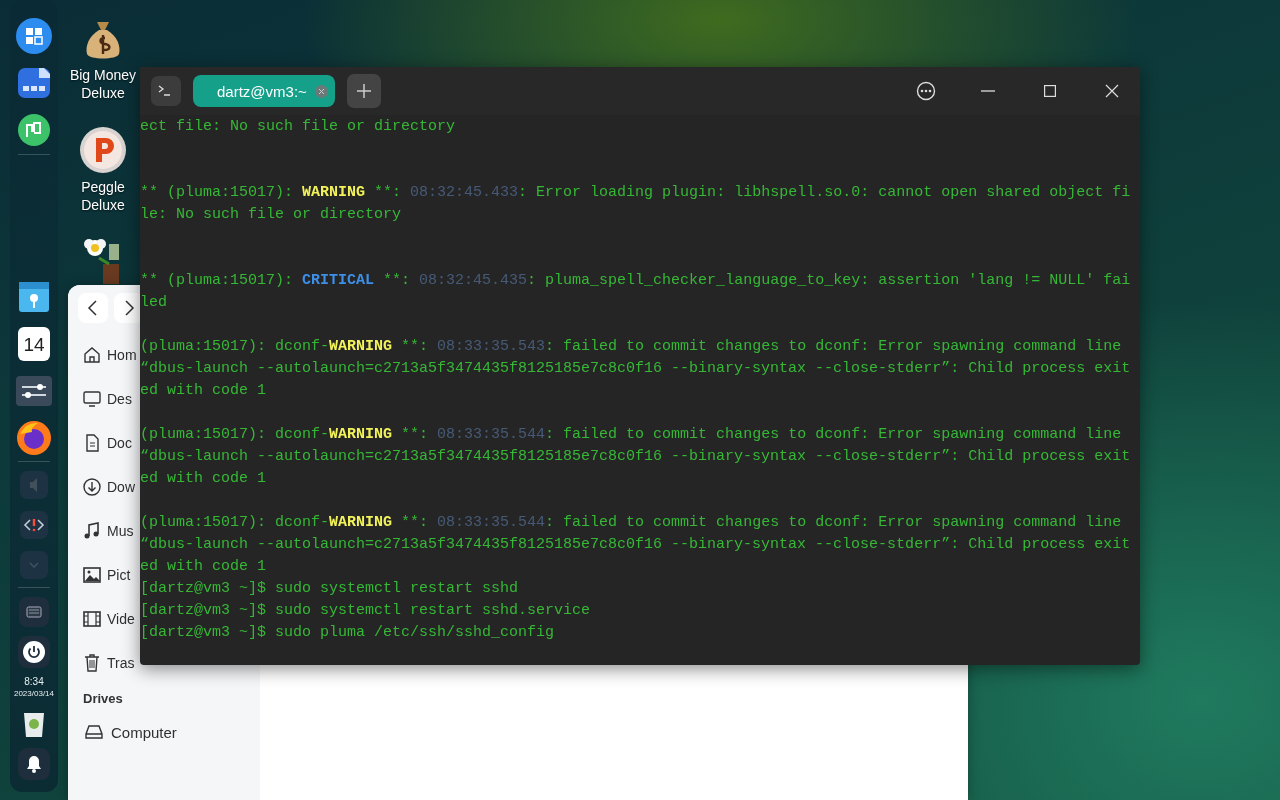  Describe the element at coordinates (34, 438) in the screenshot. I see `browser-icon` at that location.